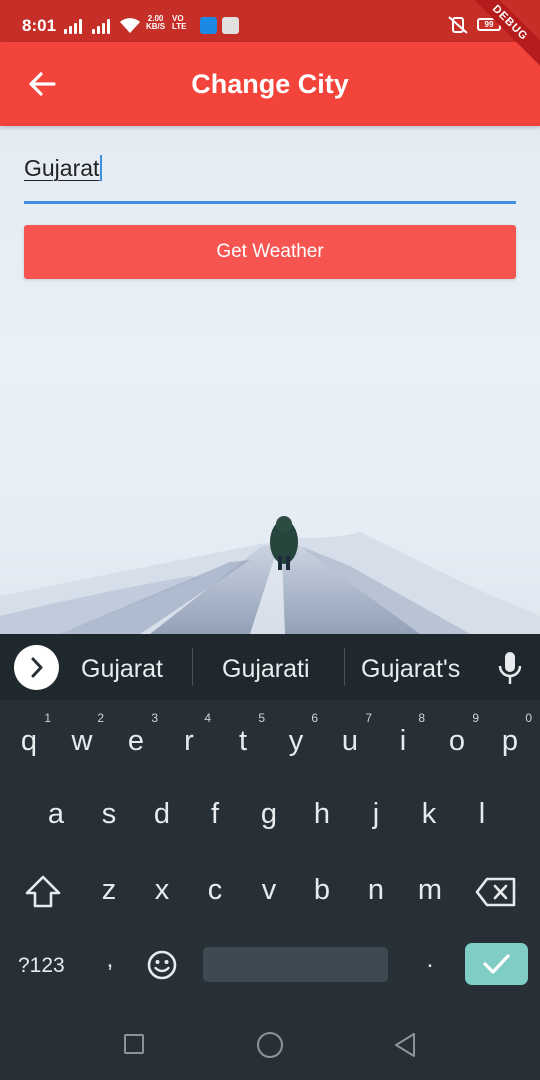  I want to click on check-icon, so click(496, 964).